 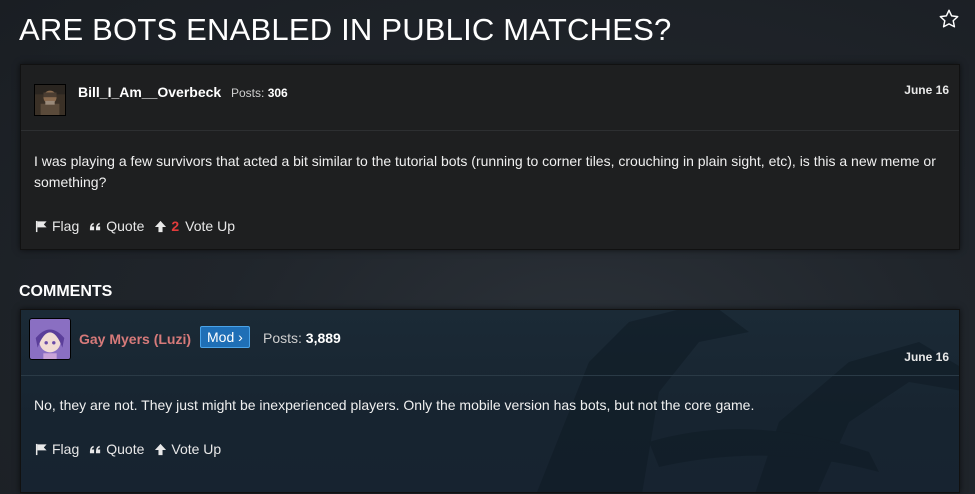 I want to click on mod-badge: Mod ›, so click(x=225, y=337).